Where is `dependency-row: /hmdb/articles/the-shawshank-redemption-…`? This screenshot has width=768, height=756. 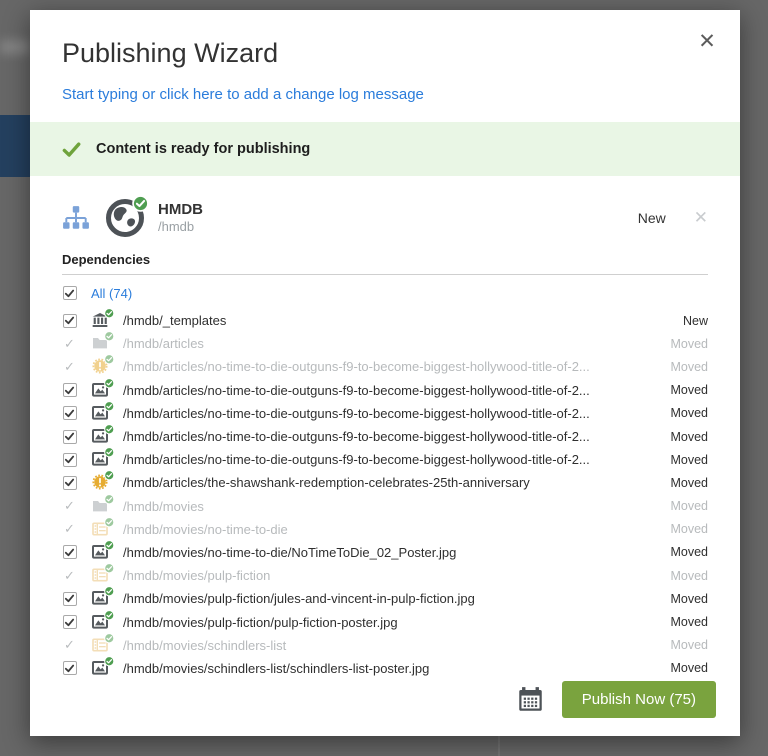 dependency-row: /hmdb/articles/the-shawshank-redemption-… is located at coordinates (385, 482).